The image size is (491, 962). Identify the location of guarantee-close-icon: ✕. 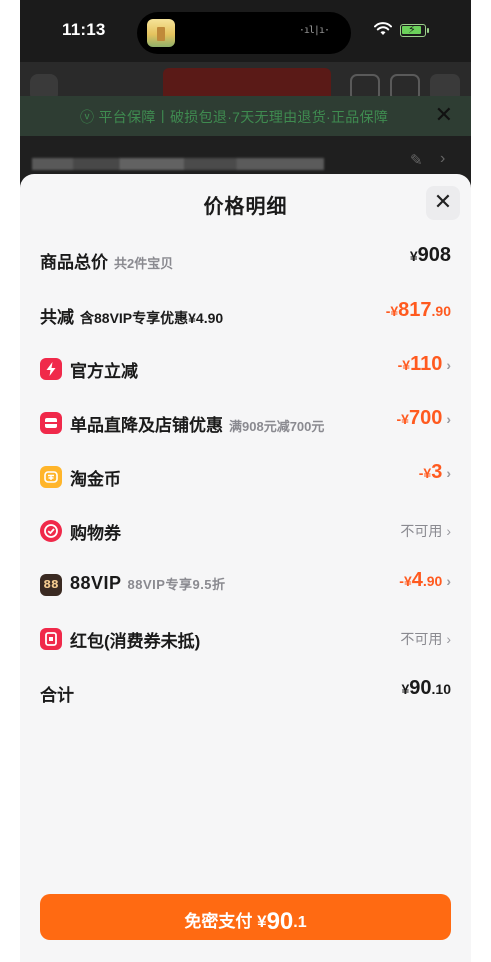
(444, 115).